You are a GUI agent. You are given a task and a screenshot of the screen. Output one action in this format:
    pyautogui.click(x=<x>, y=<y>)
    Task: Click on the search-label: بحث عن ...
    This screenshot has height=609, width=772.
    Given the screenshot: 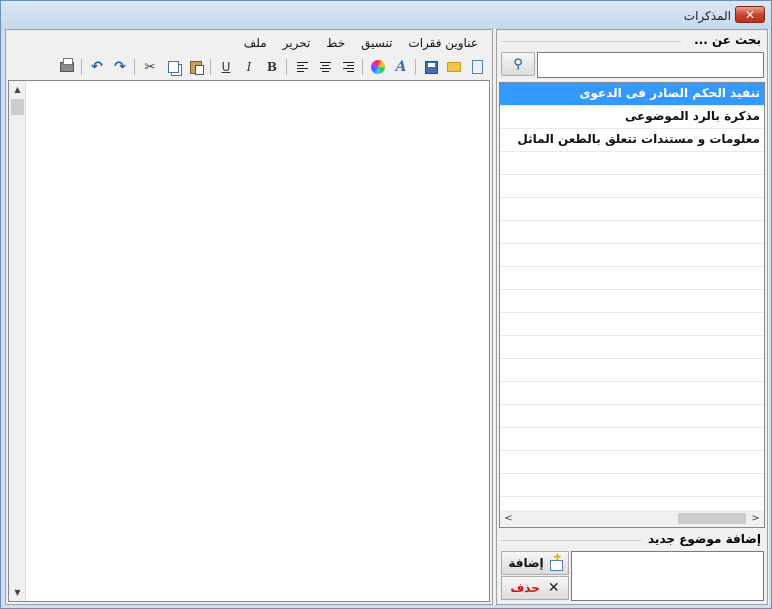 What is the action you would take?
    pyautogui.click(x=727, y=40)
    